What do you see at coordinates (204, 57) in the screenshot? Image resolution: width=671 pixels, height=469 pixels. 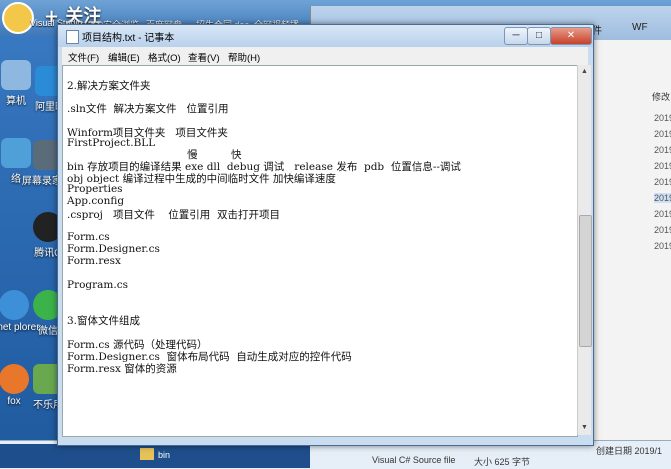 I see `menu-view: 查看(V)` at bounding box center [204, 57].